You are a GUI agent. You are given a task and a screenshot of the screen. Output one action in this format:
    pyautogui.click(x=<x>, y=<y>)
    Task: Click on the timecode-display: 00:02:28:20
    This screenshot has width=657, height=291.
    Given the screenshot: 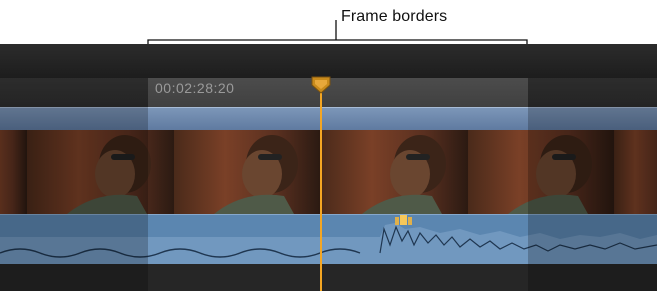 What is the action you would take?
    pyautogui.click(x=195, y=88)
    